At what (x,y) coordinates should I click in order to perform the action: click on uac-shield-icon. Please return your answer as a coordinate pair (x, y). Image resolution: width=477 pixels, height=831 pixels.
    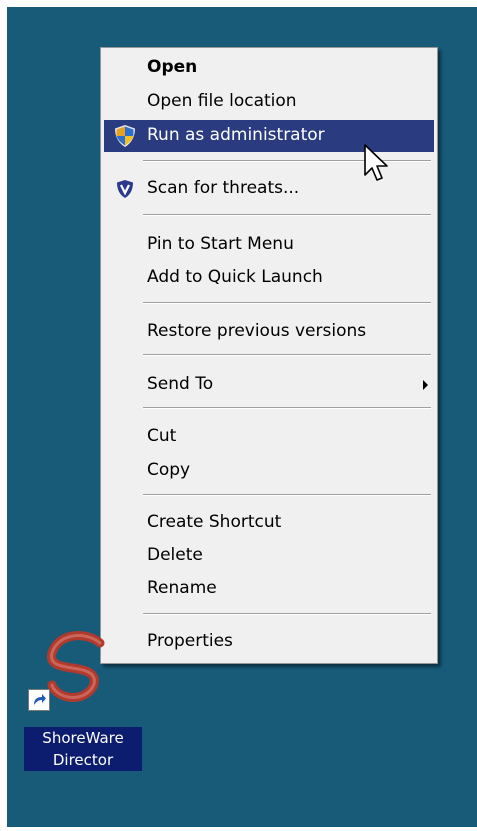
    Looking at the image, I should click on (125, 136).